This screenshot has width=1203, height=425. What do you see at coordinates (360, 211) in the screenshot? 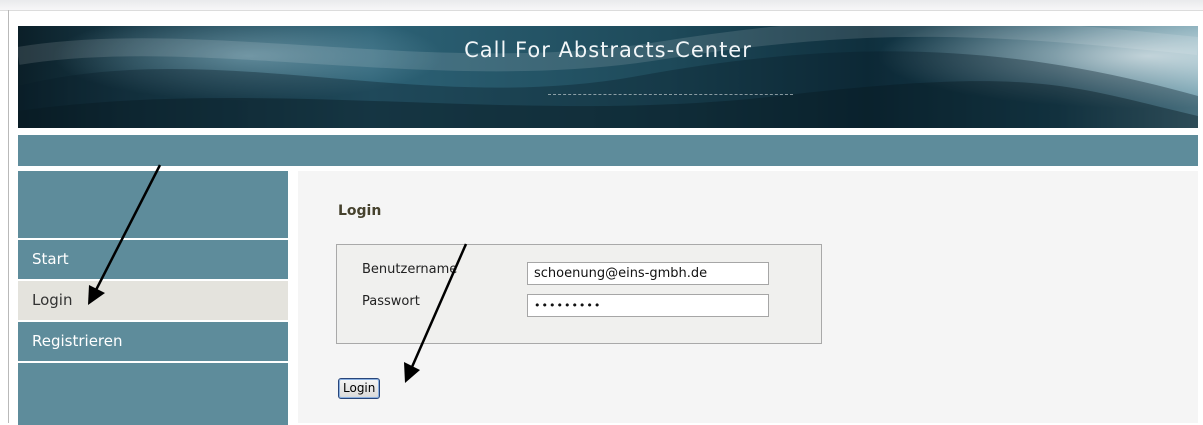
I see `page-title: Login` at bounding box center [360, 211].